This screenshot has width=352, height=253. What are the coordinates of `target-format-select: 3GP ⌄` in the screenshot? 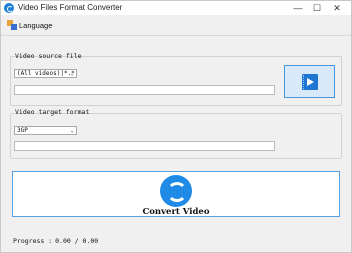 It's located at (45, 130).